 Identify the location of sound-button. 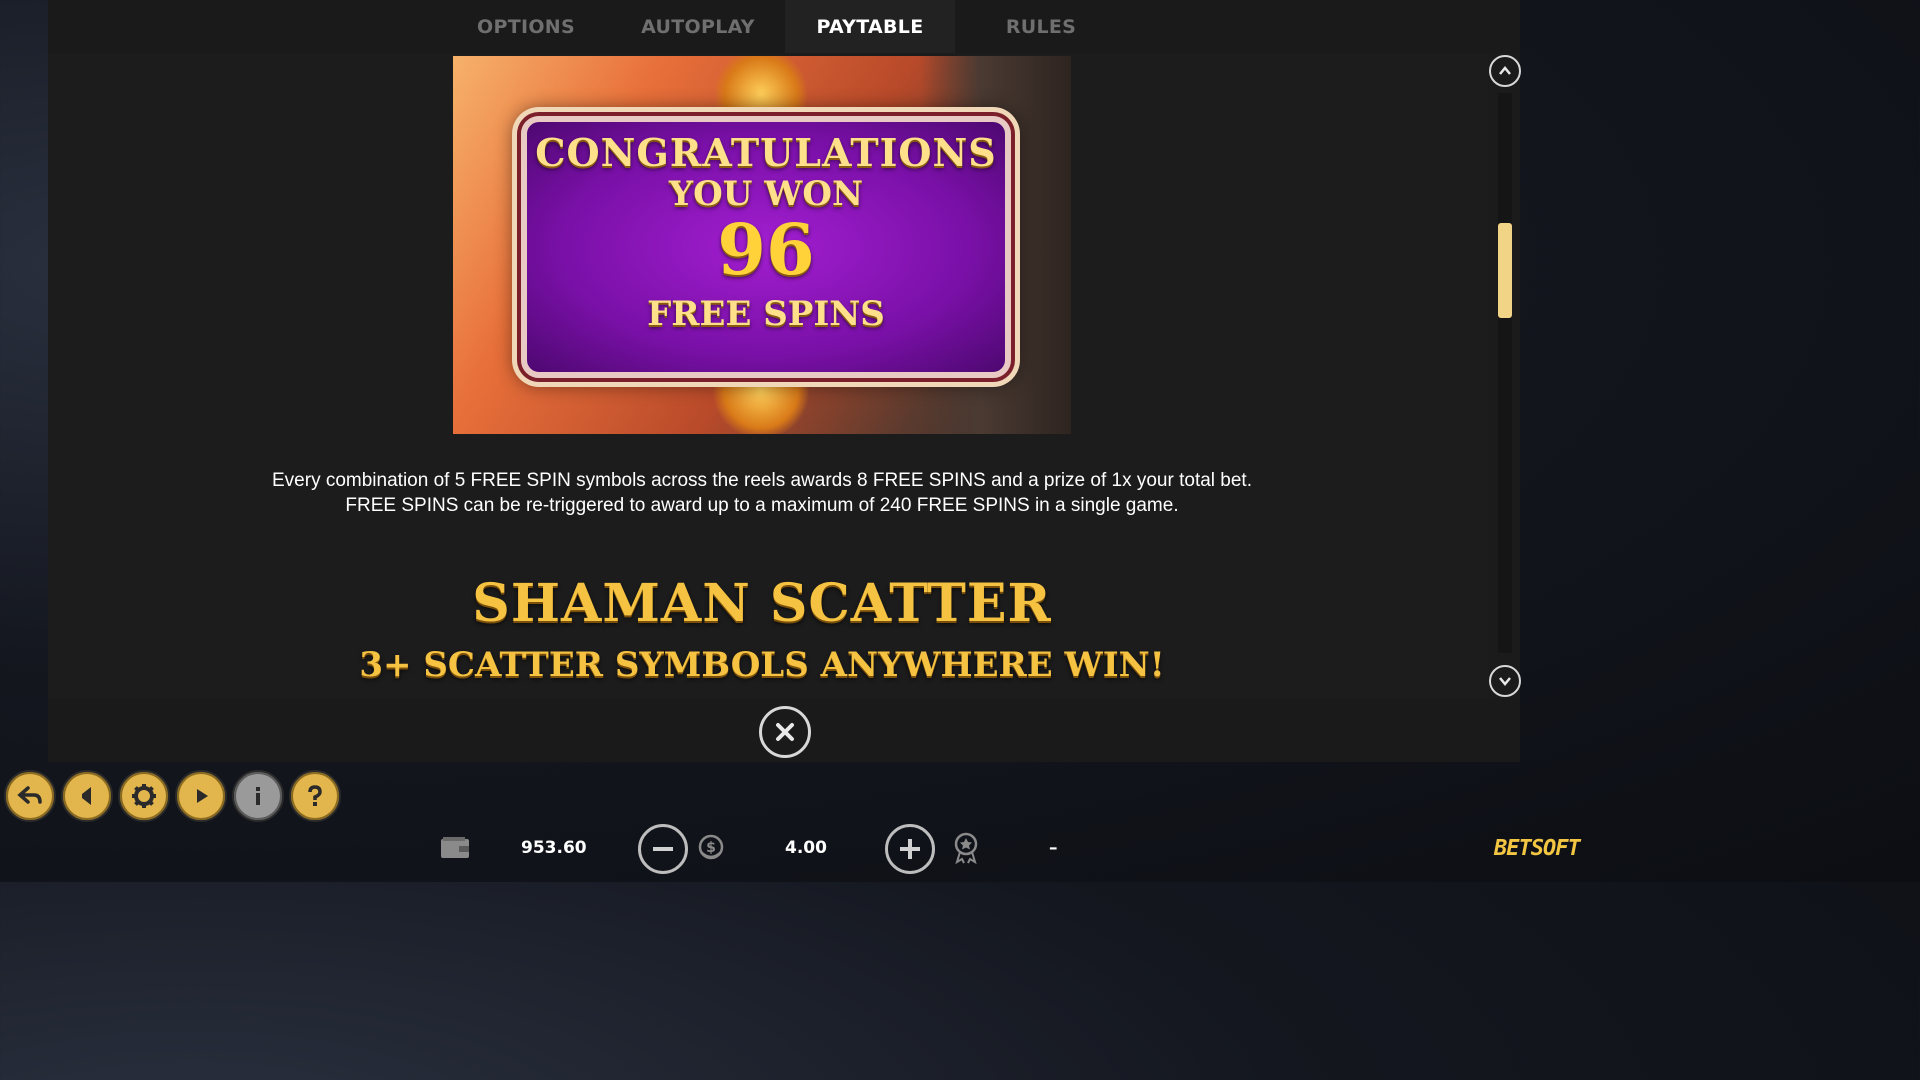
(87, 796).